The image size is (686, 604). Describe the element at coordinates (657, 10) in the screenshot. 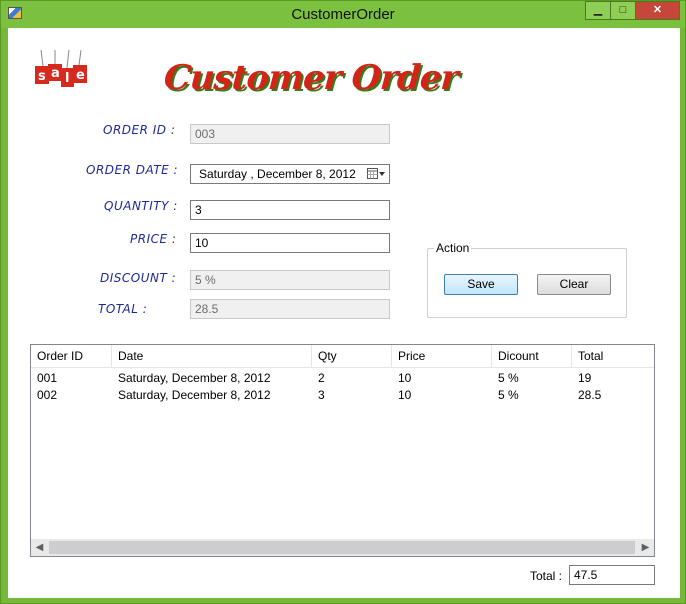

I see `close-button: ✕` at that location.